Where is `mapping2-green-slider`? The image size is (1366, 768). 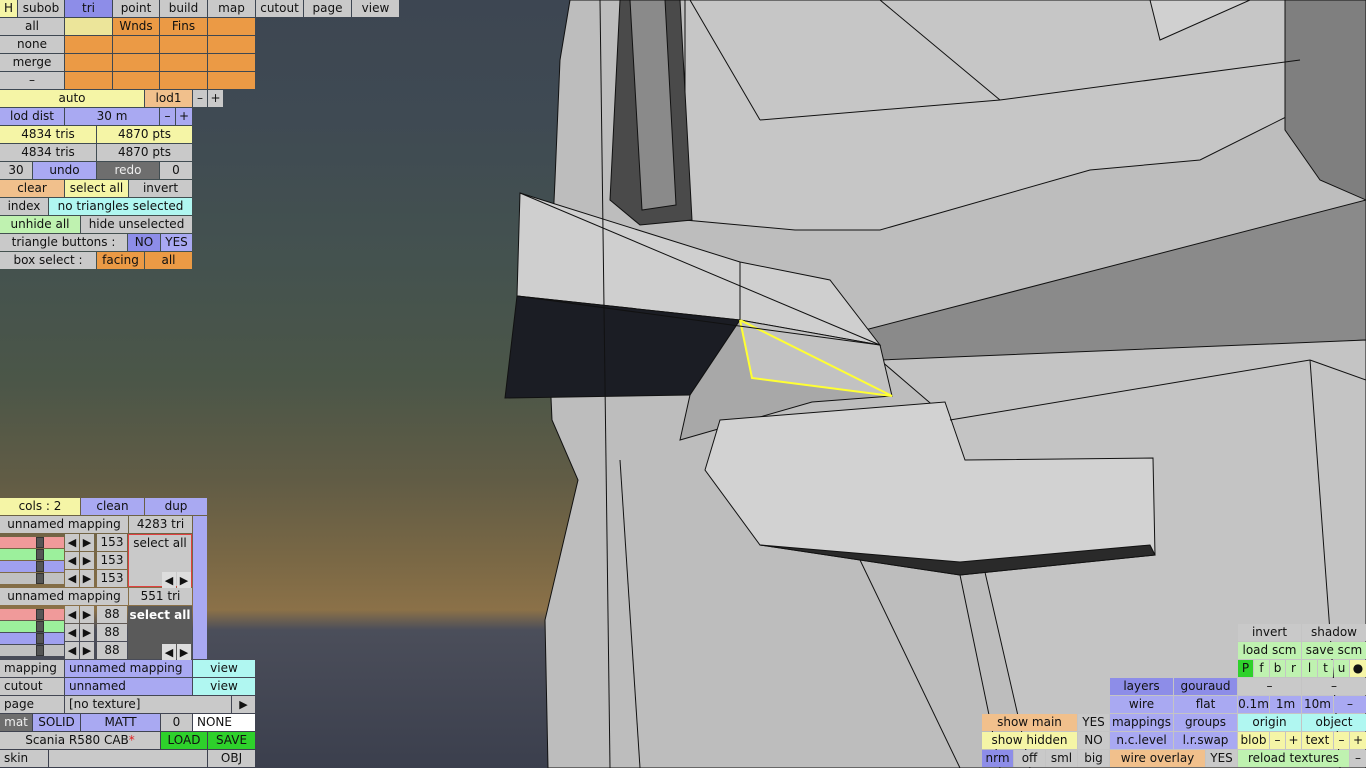 mapping2-green-slider is located at coordinates (32, 626).